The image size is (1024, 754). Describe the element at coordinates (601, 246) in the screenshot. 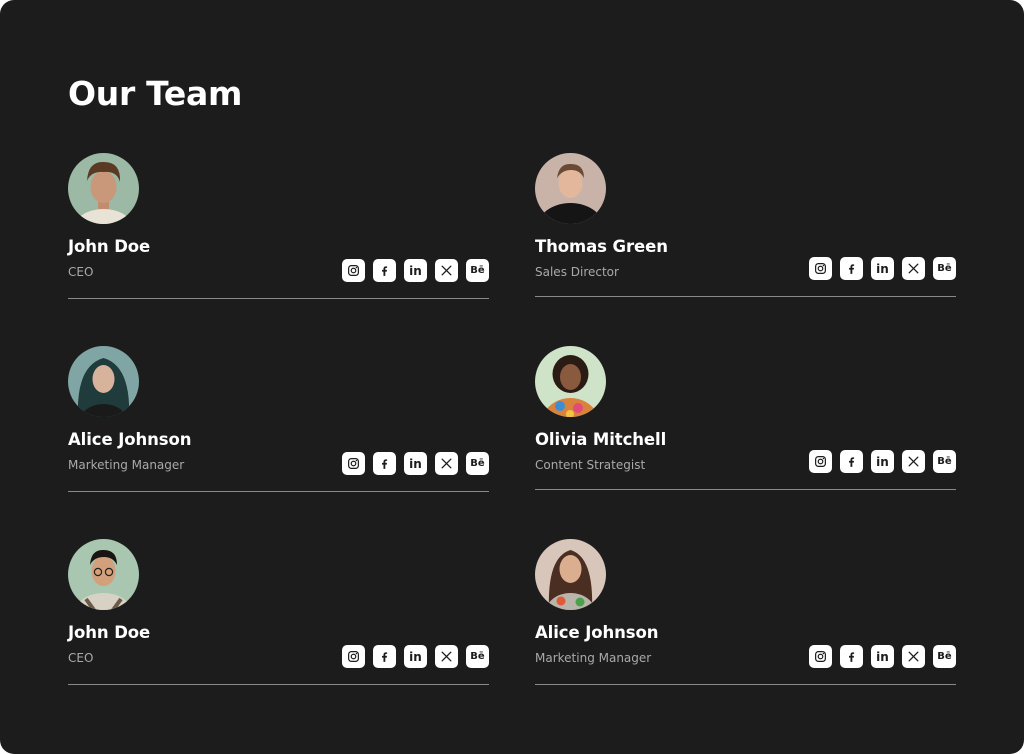

I see `member-name: Thomas Green` at that location.